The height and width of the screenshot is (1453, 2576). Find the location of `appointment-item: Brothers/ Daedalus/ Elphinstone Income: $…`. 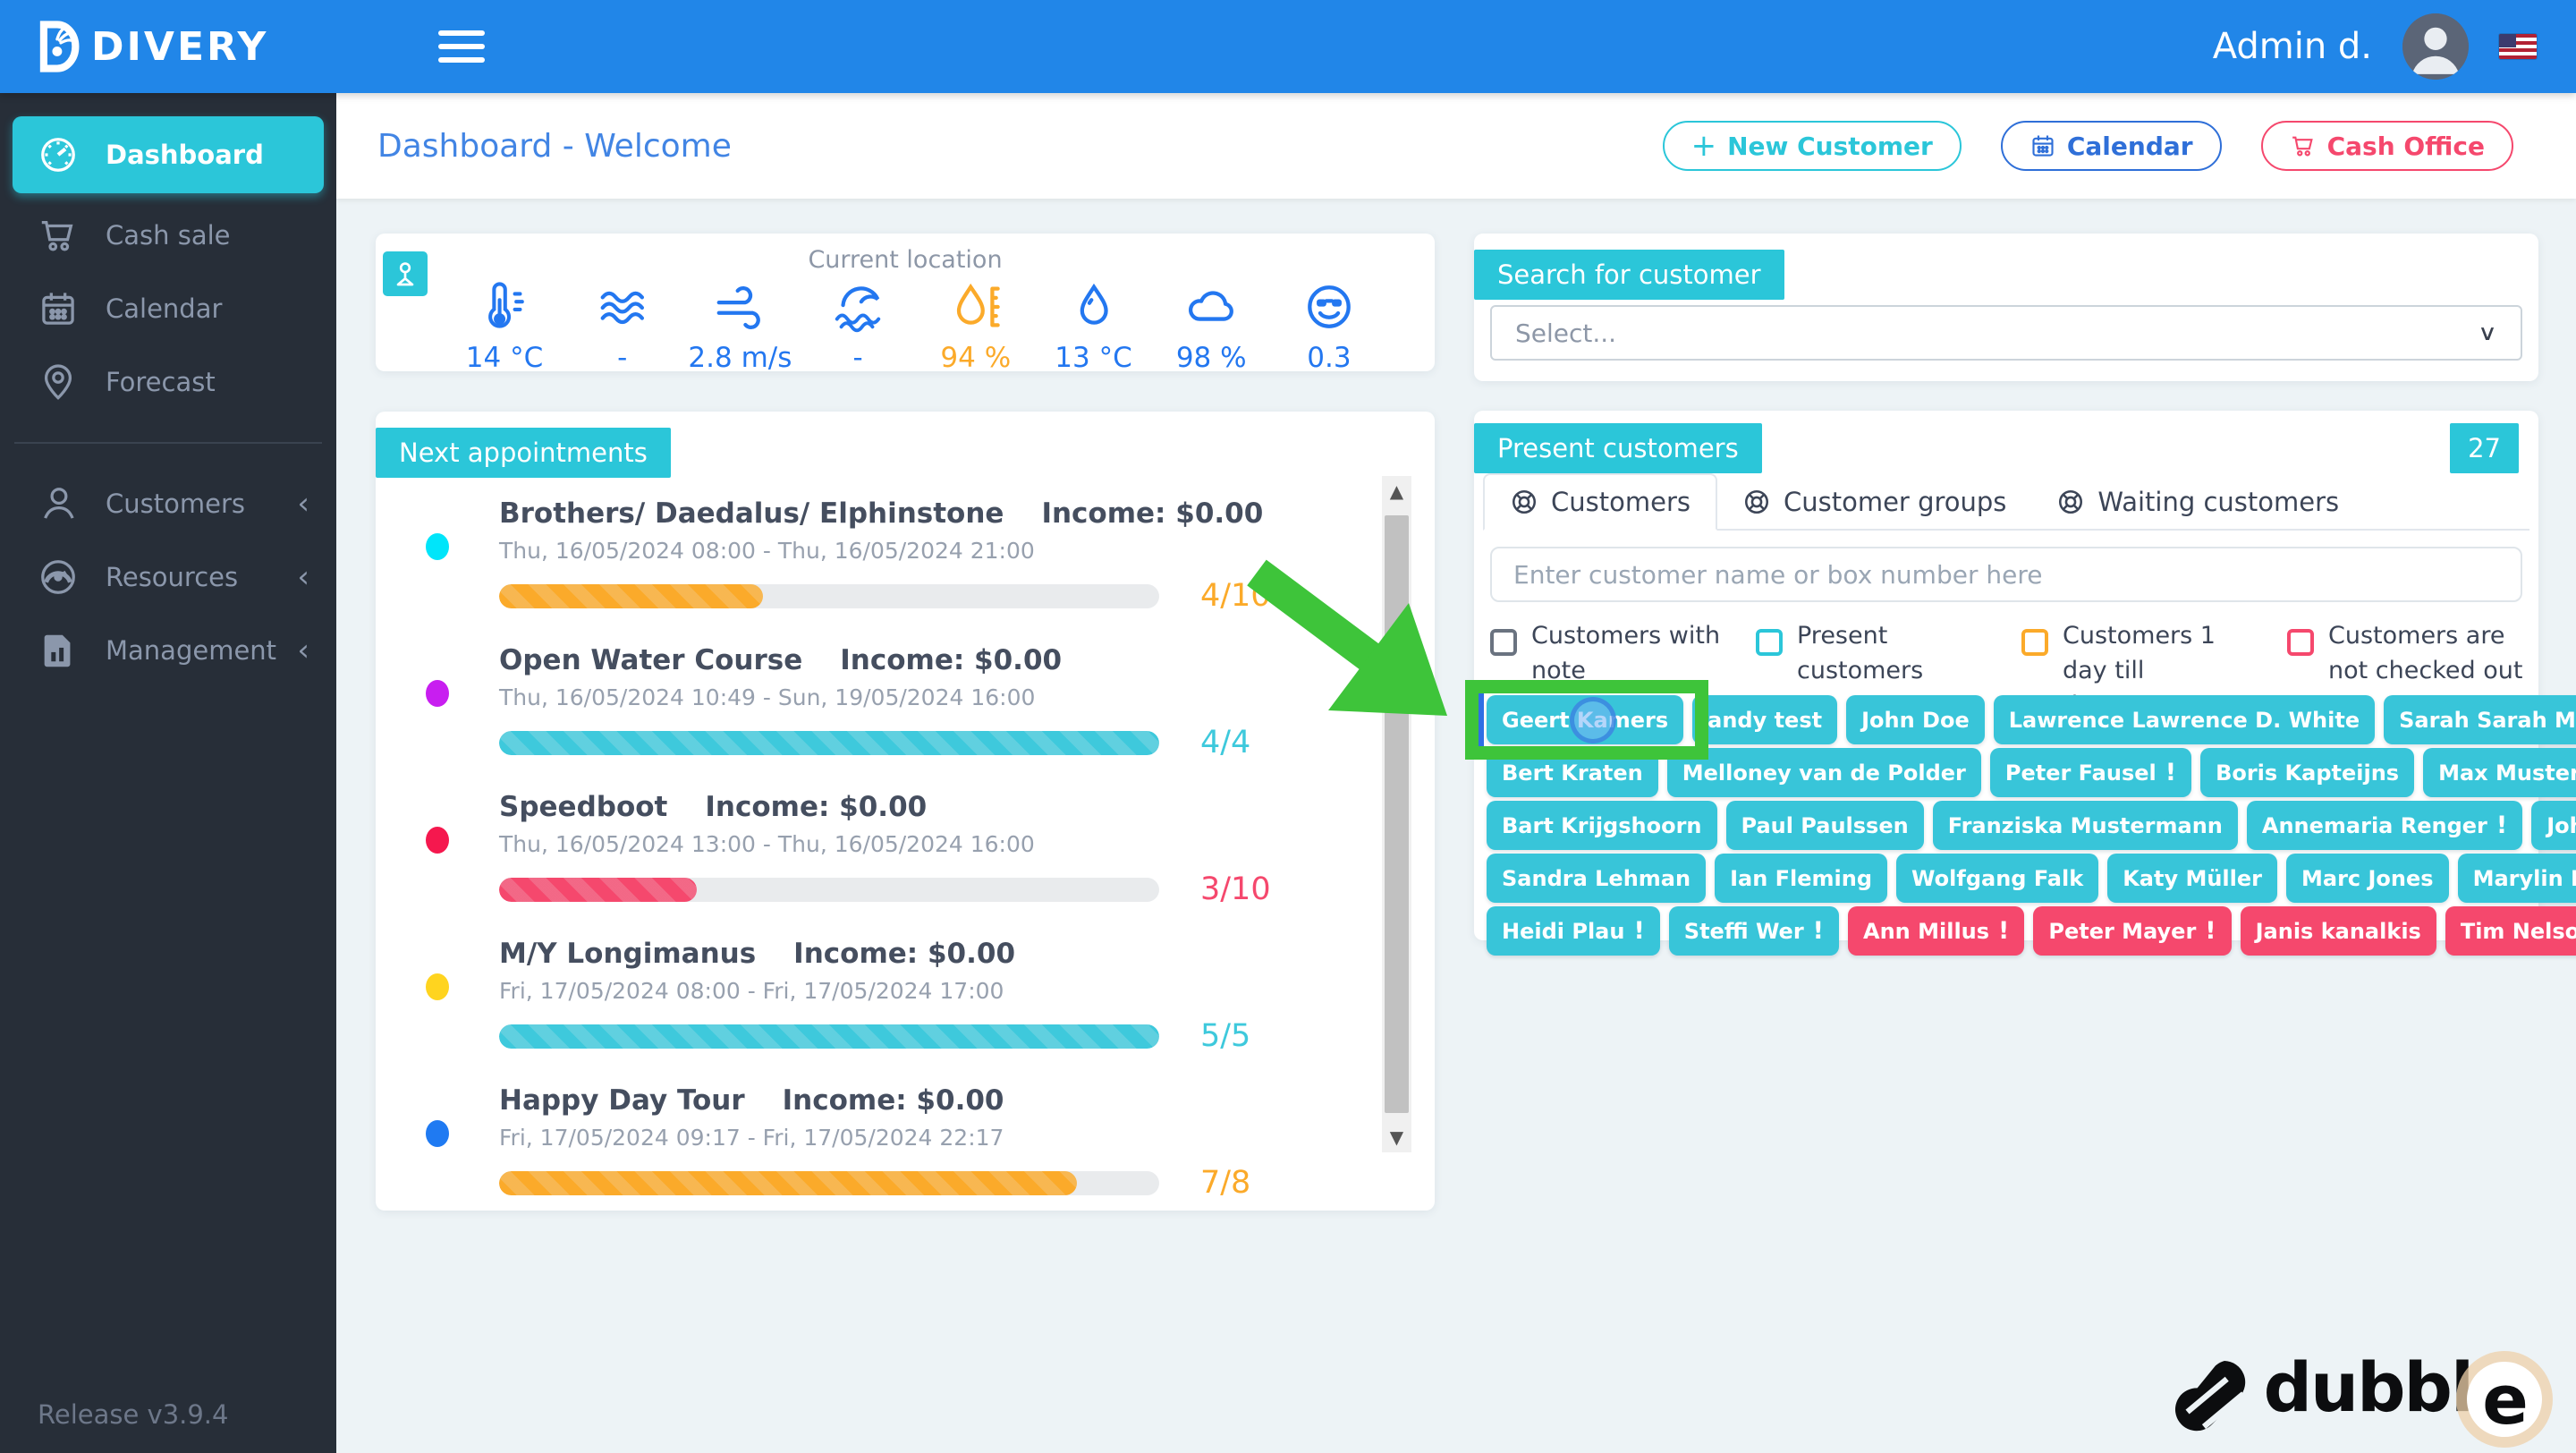

appointment-item: Brothers/ Daedalus/ Elphinstone Income: $… is located at coordinates (905, 555).